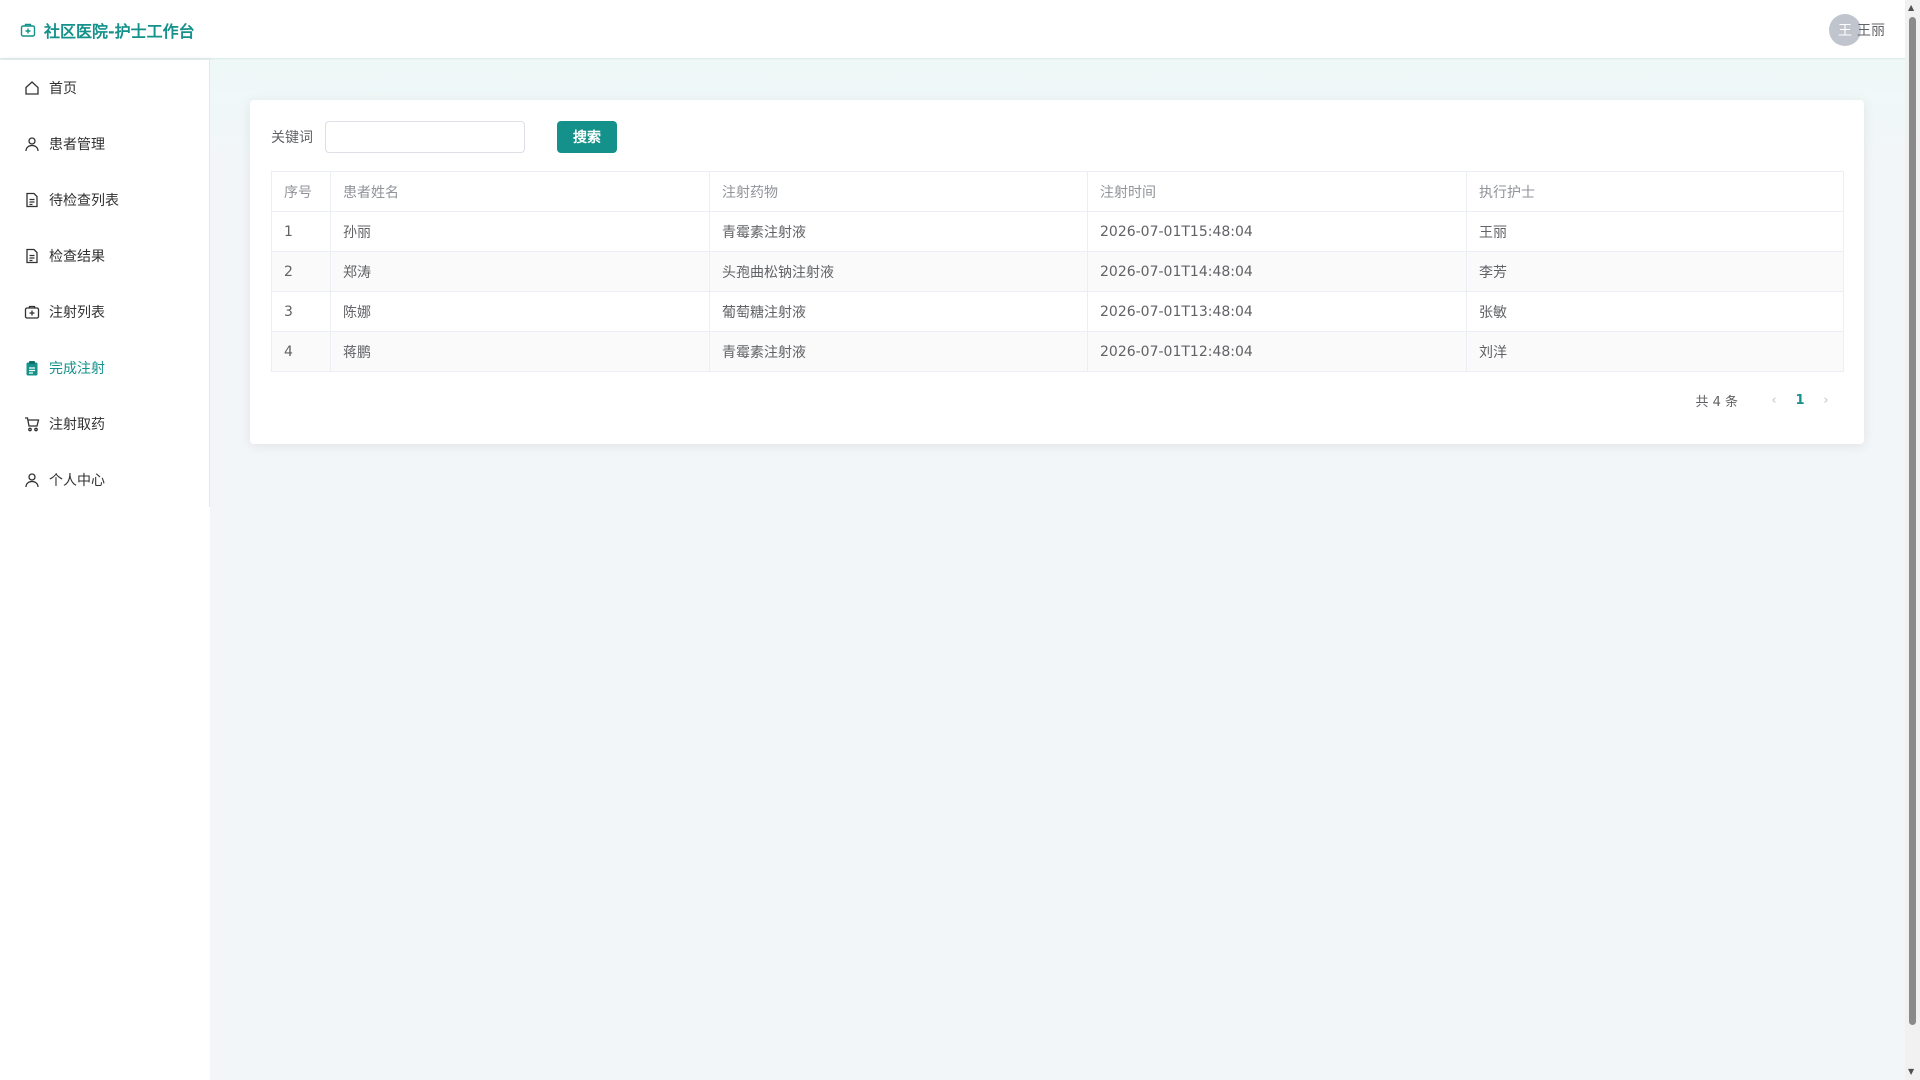 The image size is (1920, 1080). I want to click on sidebar-item-pending-exams: 待检查列表, so click(105, 200).